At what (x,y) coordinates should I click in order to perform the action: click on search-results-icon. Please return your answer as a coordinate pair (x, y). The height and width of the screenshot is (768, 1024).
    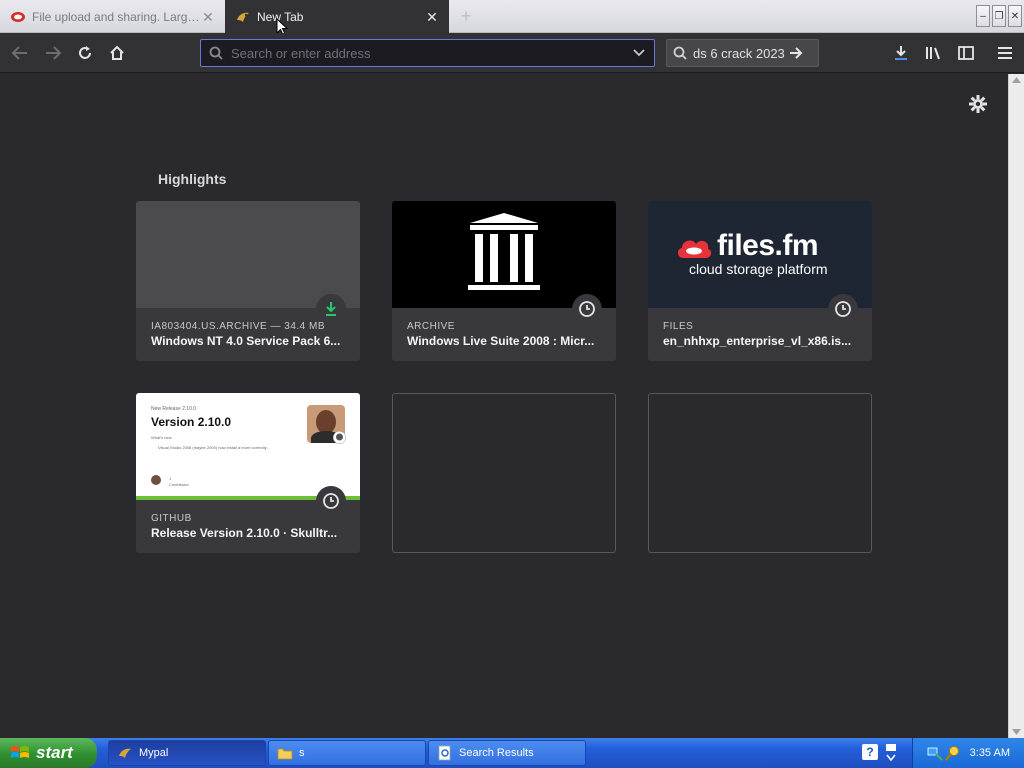
    Looking at the image, I should click on (445, 753).